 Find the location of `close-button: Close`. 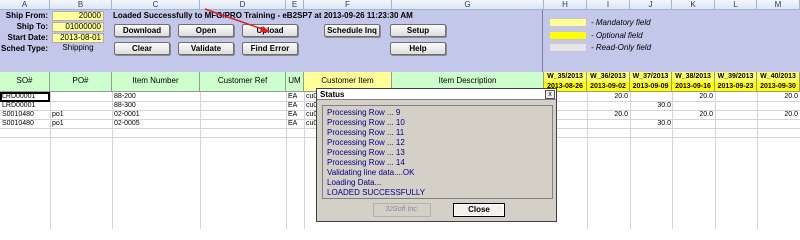

close-button: Close is located at coordinates (479, 210).